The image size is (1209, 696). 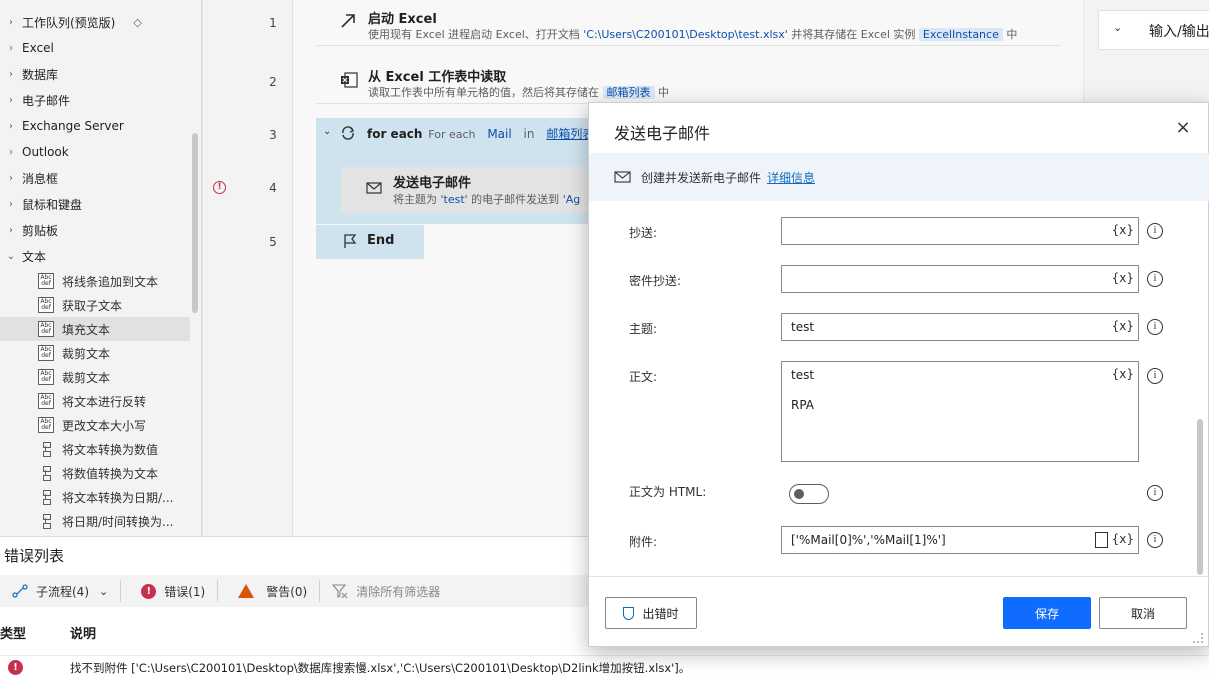 I want to click on io-variables-header: ⌄ 输入/输出, so click(x=1153, y=30).